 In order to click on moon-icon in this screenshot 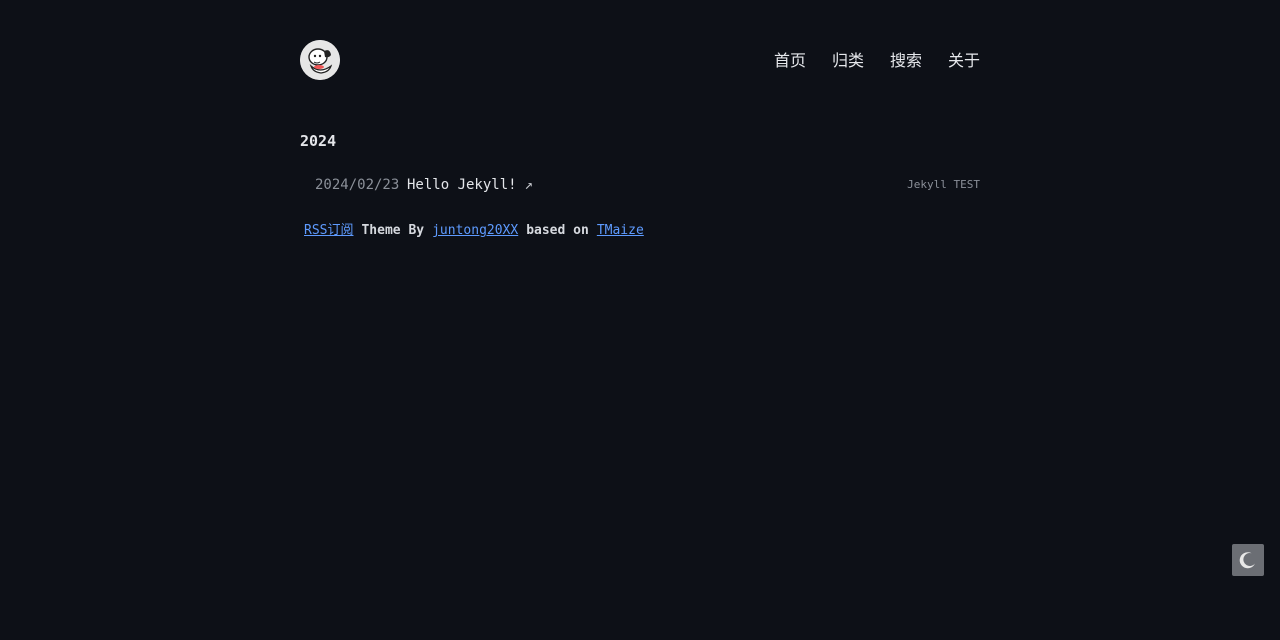, I will do `click(1247, 560)`.